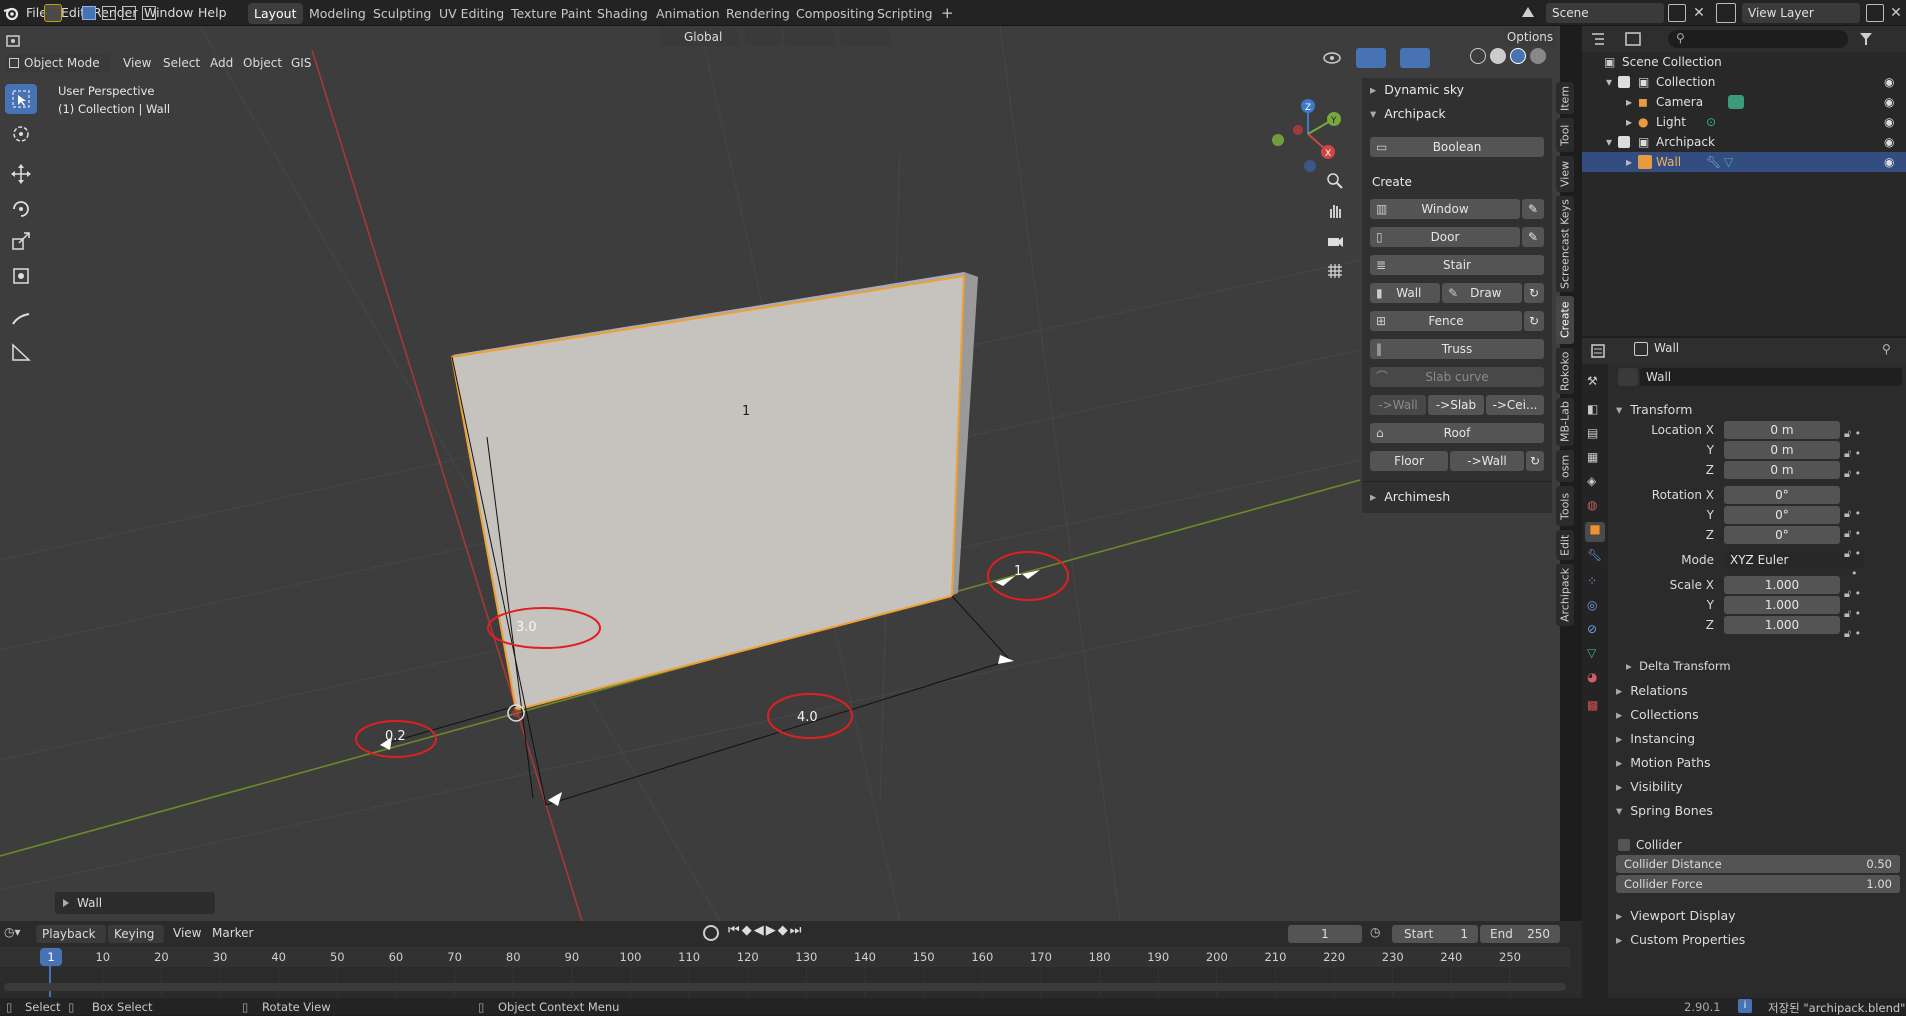  What do you see at coordinates (1408, 113) in the screenshot?
I see `archipack-header: ▾ Archipack` at bounding box center [1408, 113].